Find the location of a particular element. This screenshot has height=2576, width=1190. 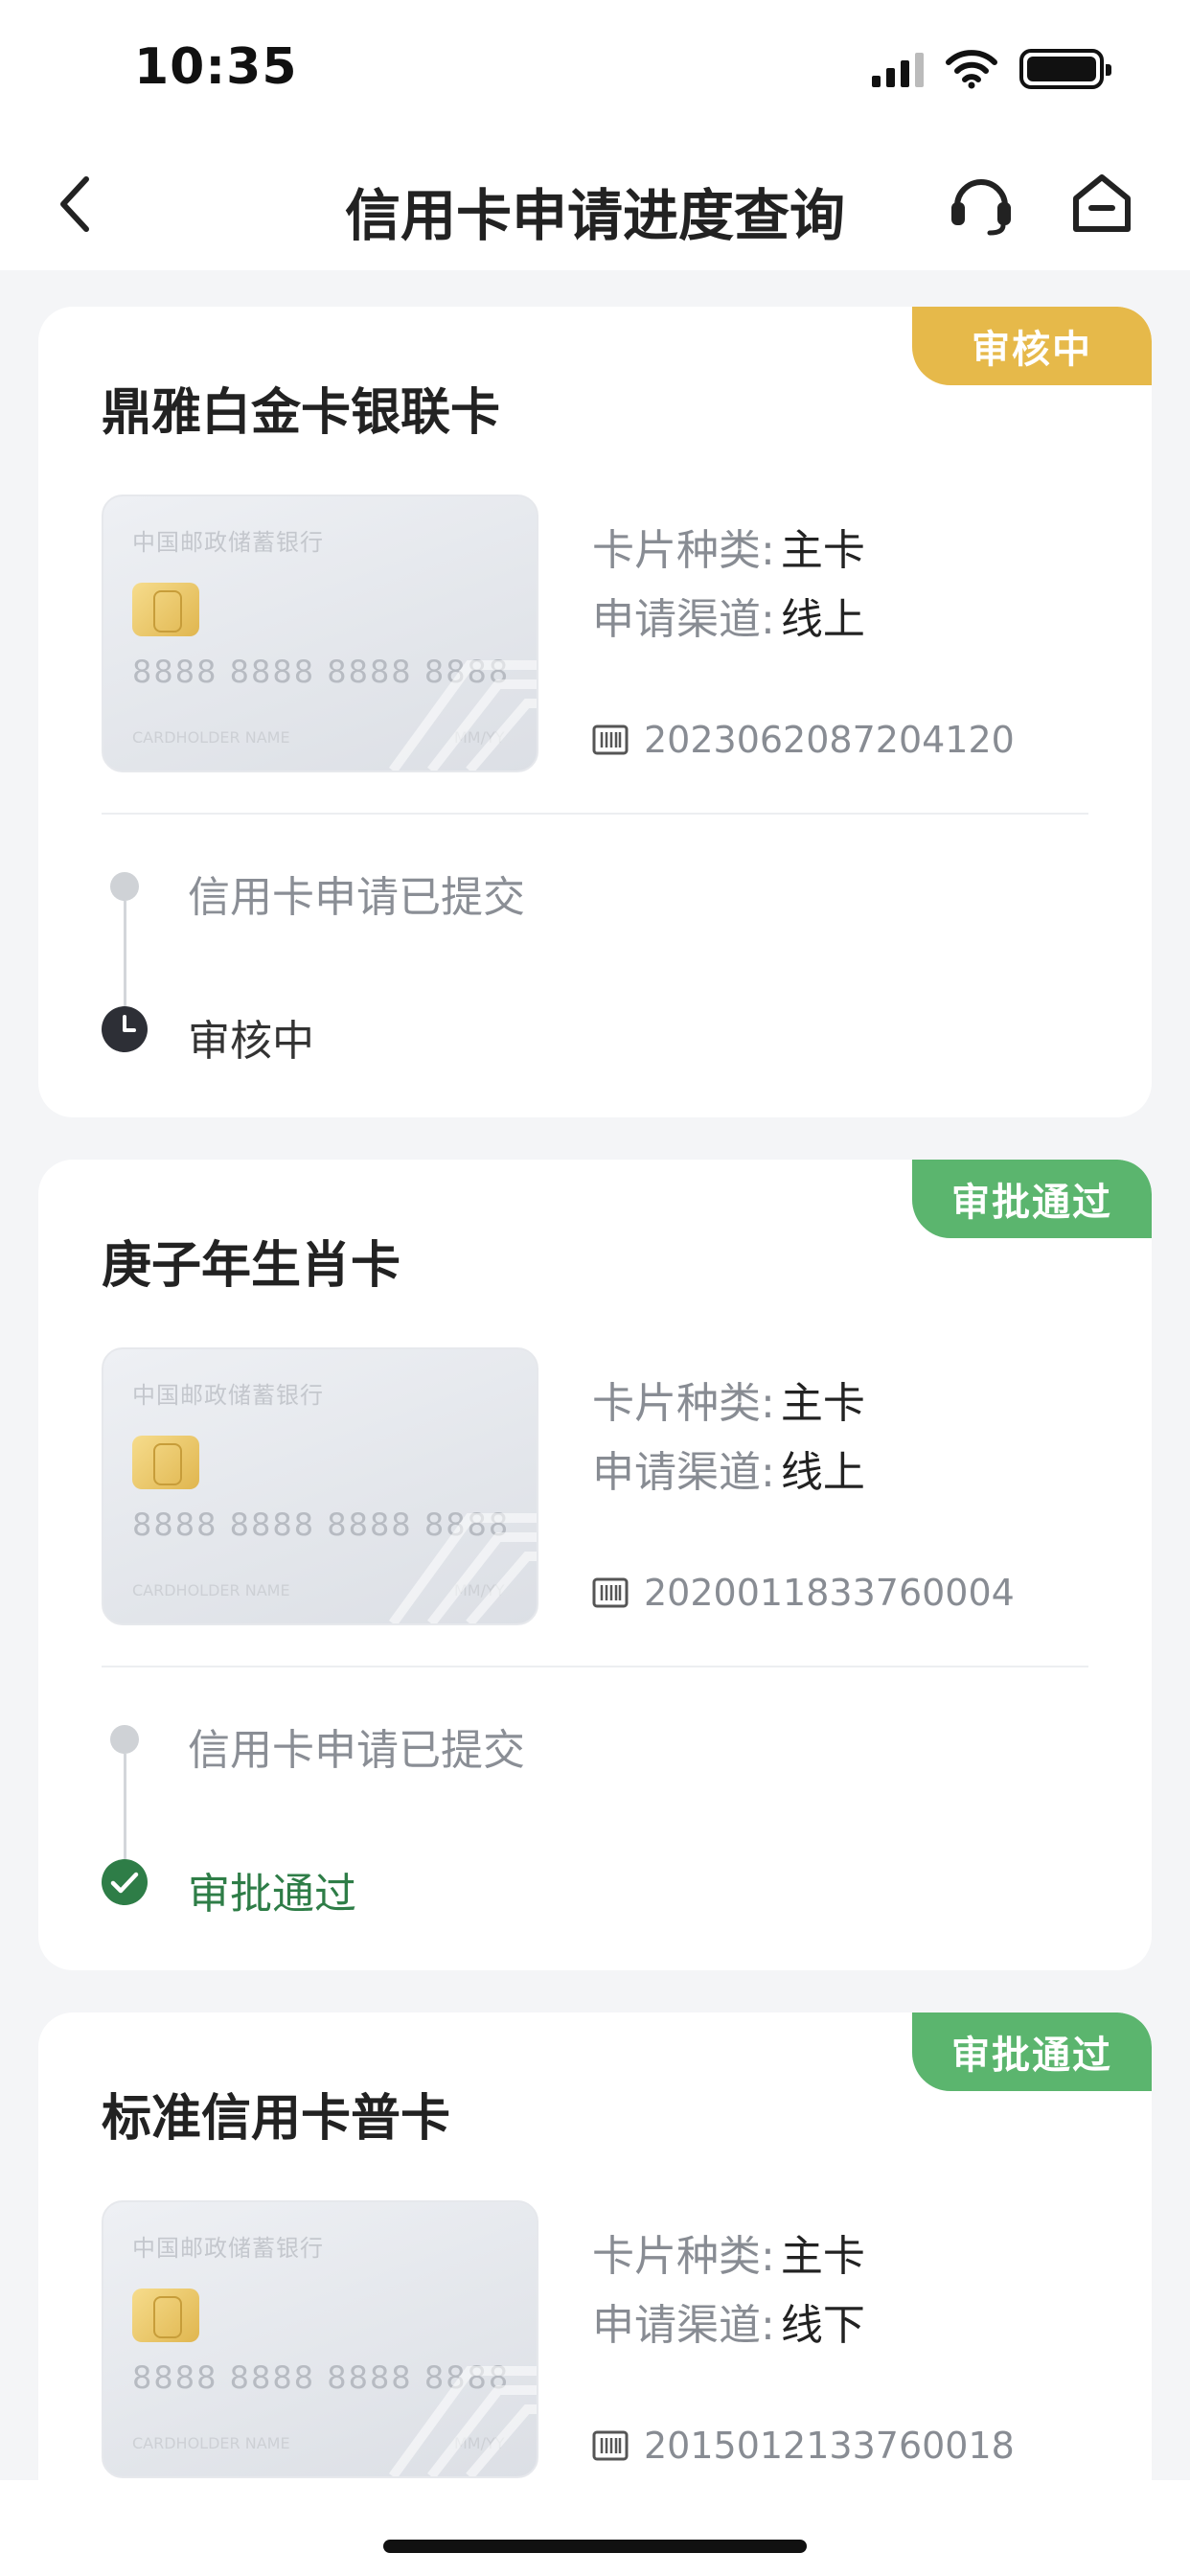

application-number: 2023062087204120 is located at coordinates (829, 740).